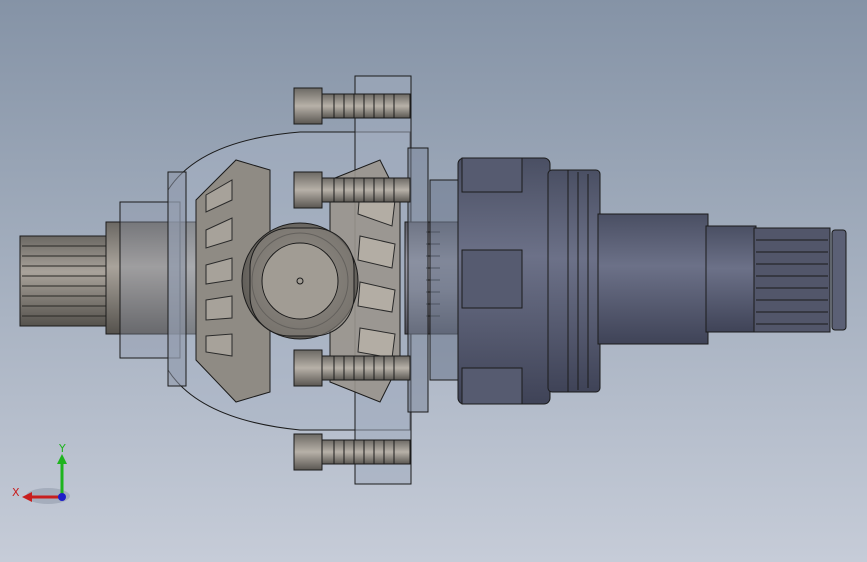  What do you see at coordinates (800, 280) in the screenshot?
I see `right-spline` at bounding box center [800, 280].